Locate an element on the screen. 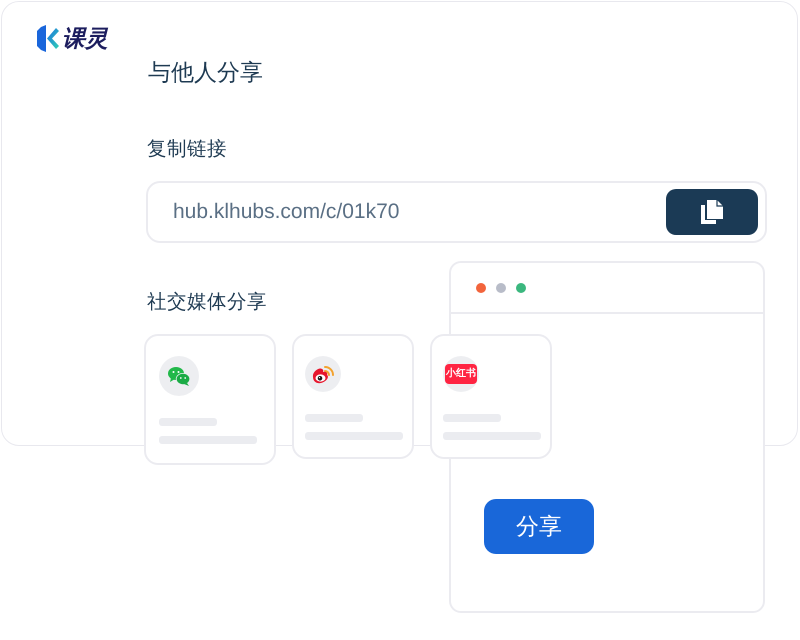 This screenshot has width=800, height=640. link-field: hub.klhubs.com/c/01k70 is located at coordinates (456, 212).